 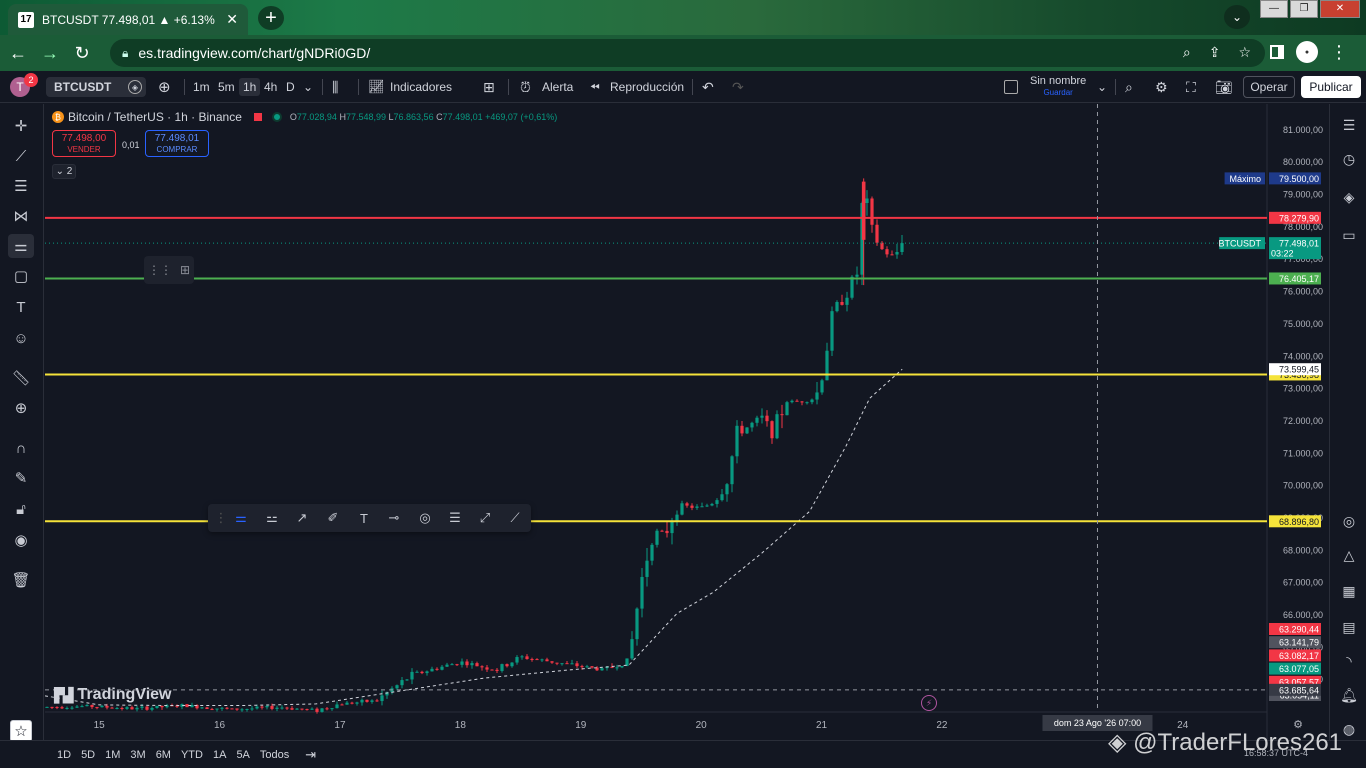 What do you see at coordinates (455, 518) in the screenshot?
I see `fib-tool-icon: ☰` at bounding box center [455, 518].